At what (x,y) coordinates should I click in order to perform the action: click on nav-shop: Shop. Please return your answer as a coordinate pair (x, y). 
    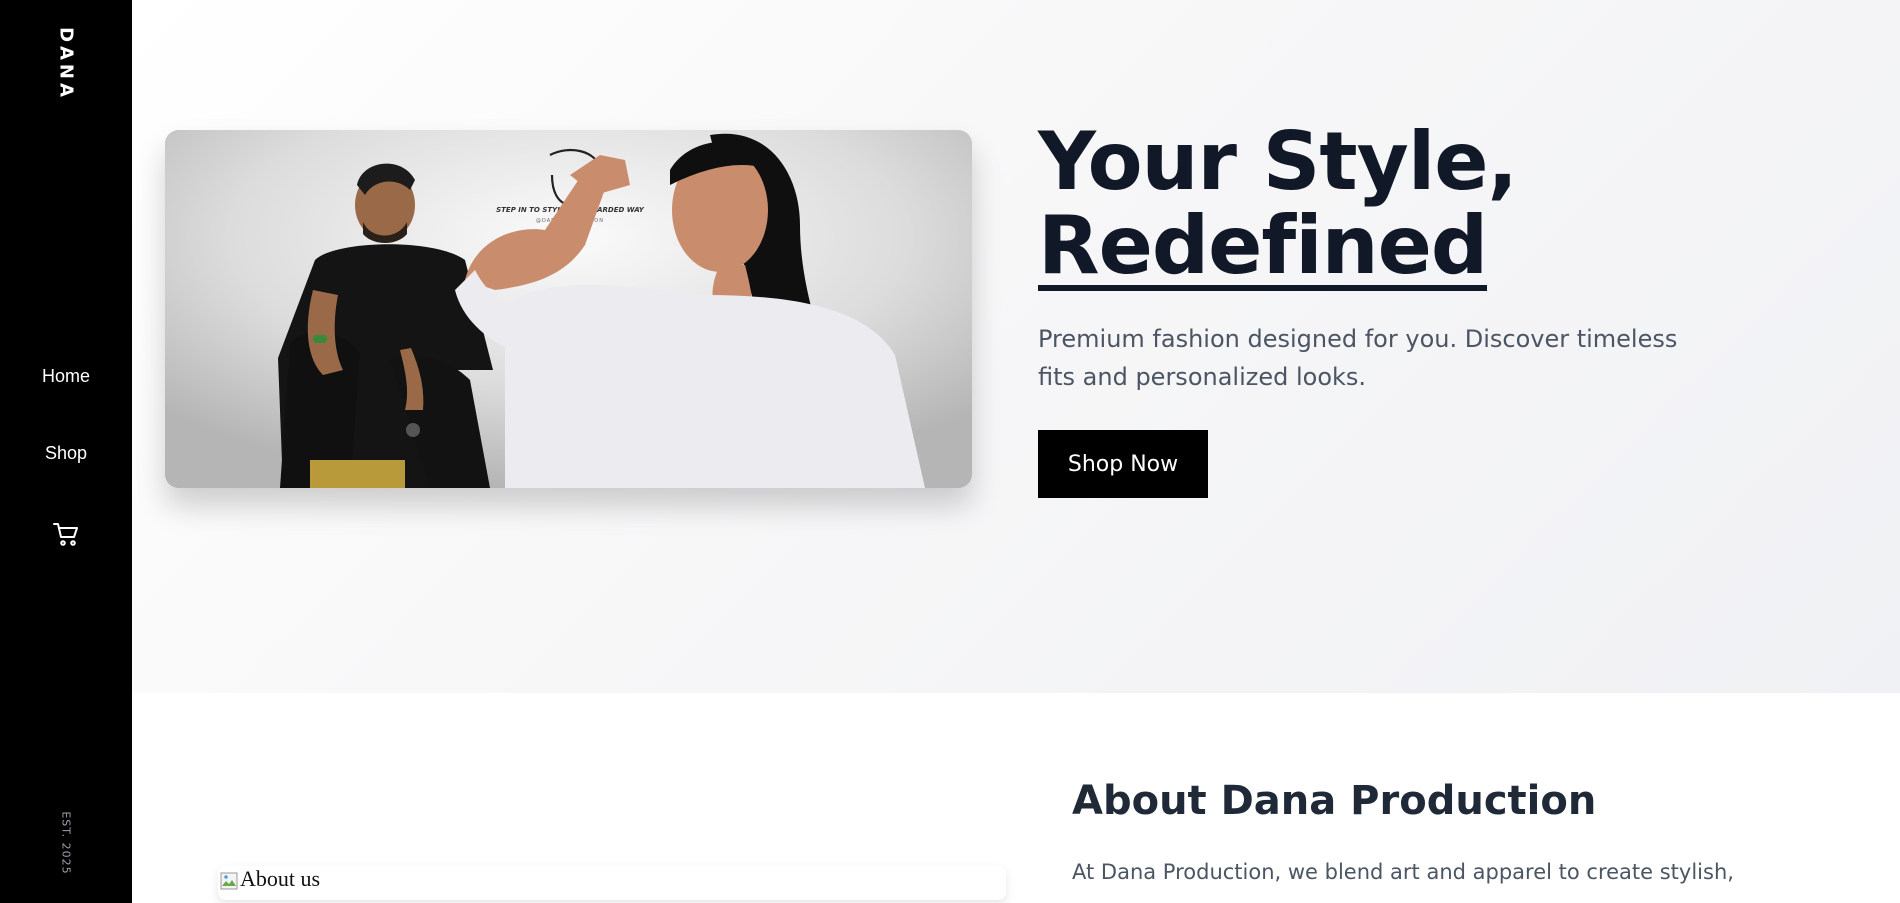
    Looking at the image, I should click on (66, 453).